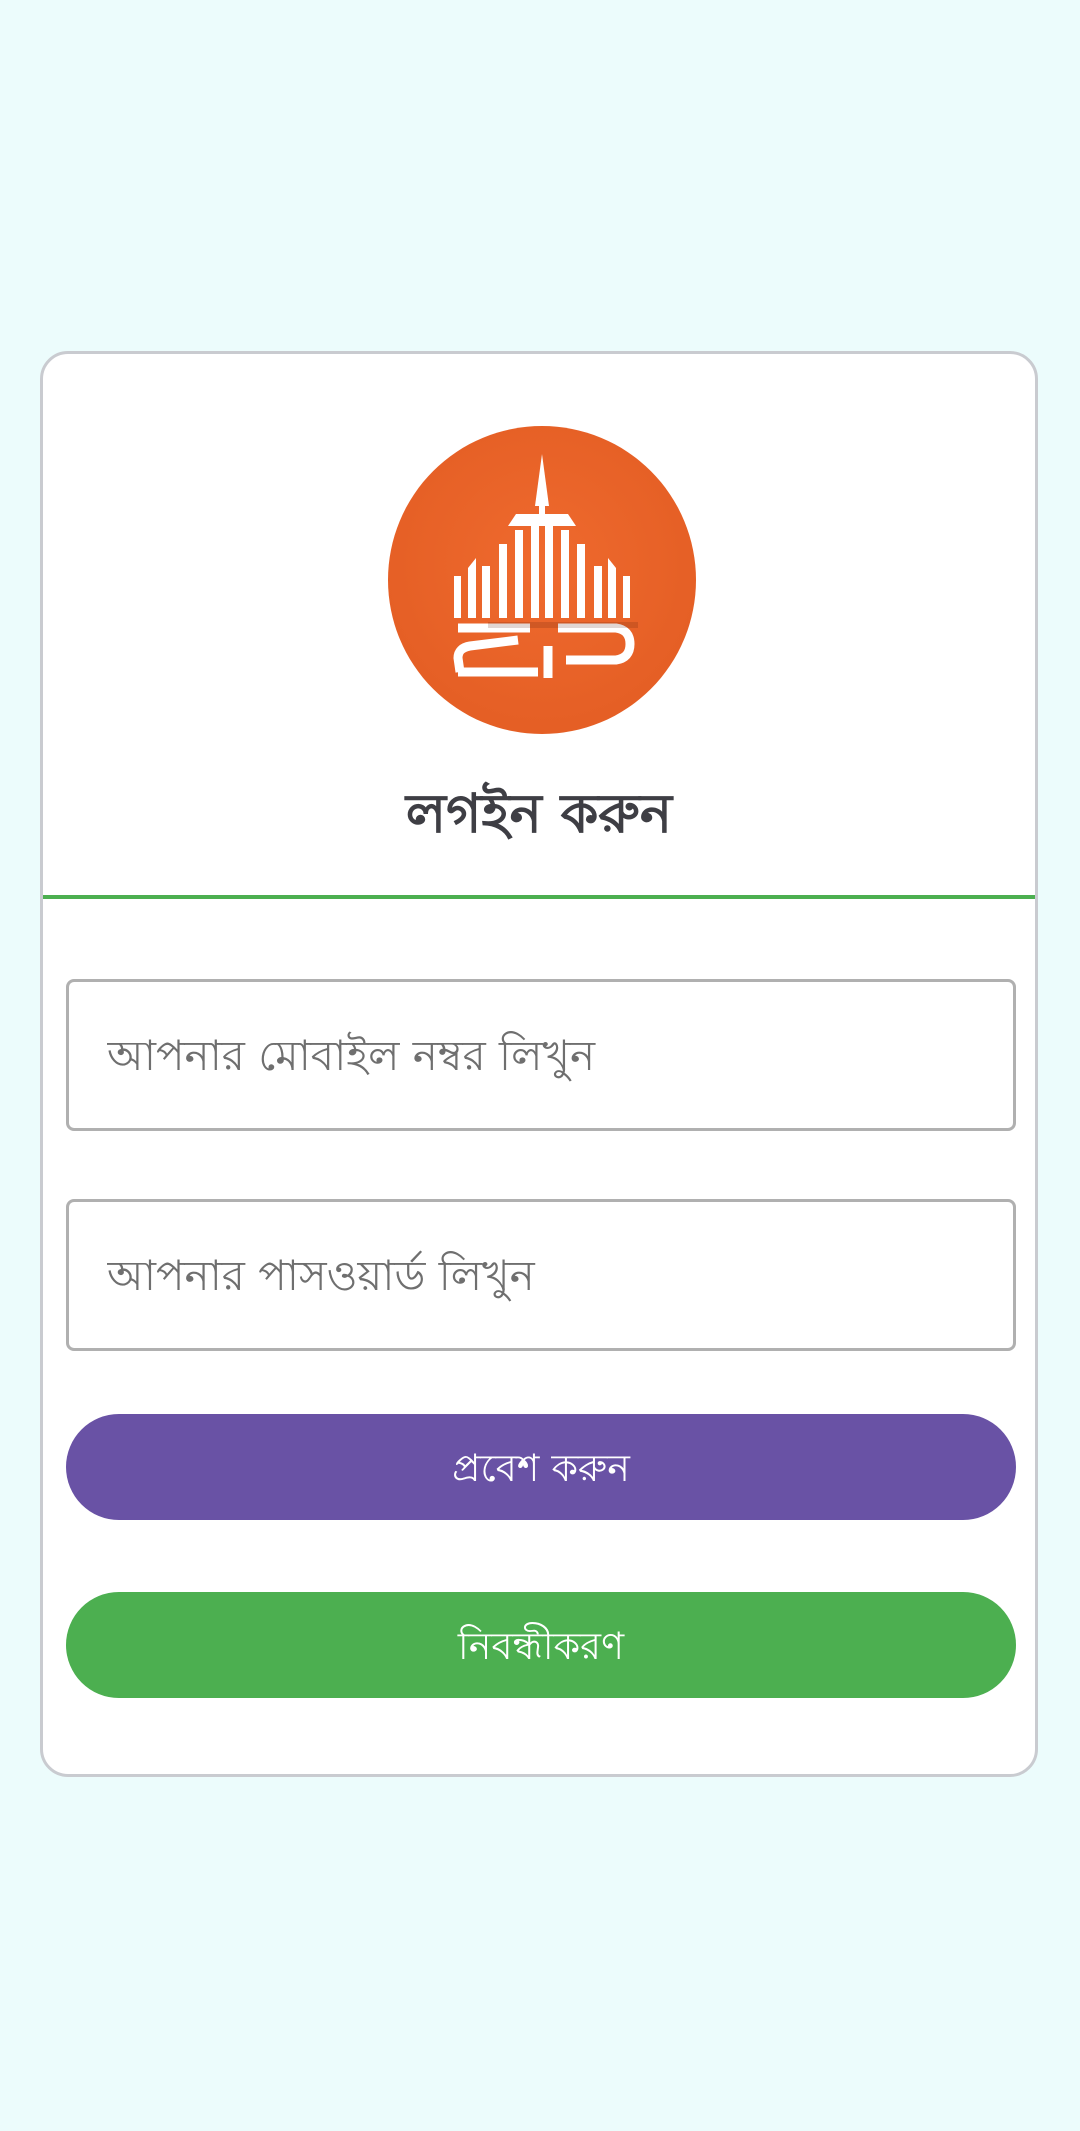  Describe the element at coordinates (541, 1275) in the screenshot. I see `password-input` at that location.